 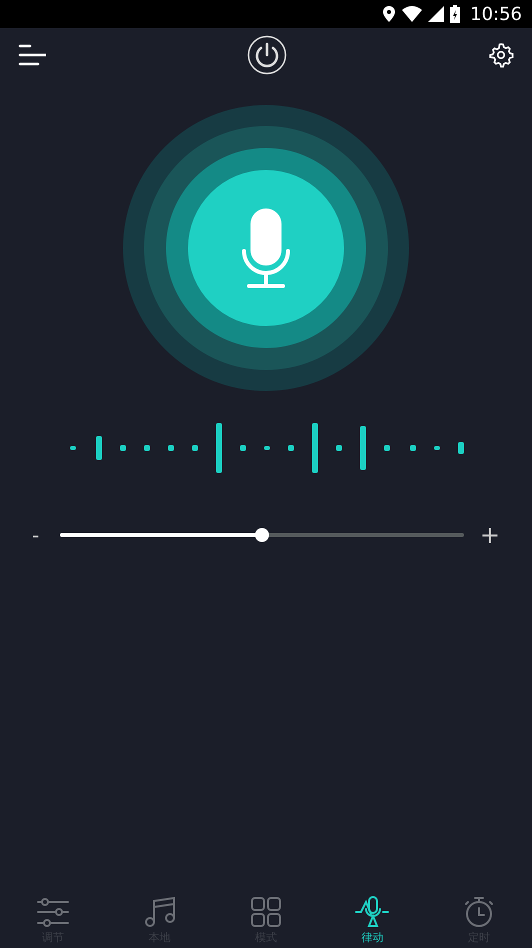 I want to click on tab: 律动, so click(x=372, y=920).